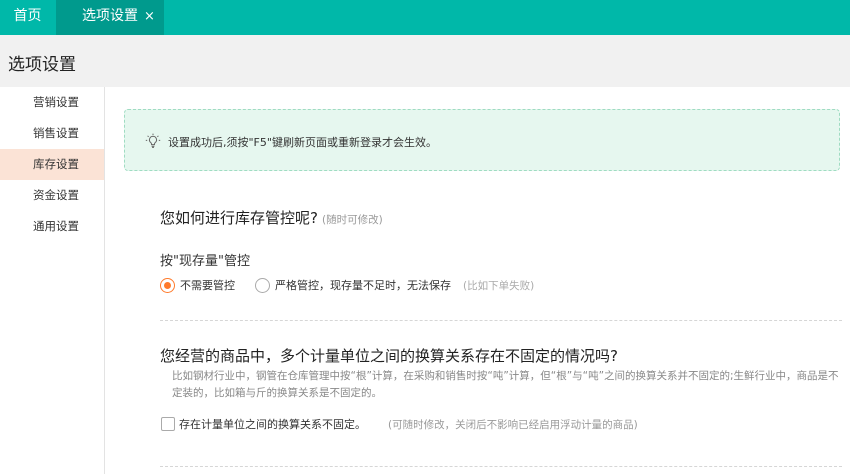 The image size is (850, 474). What do you see at coordinates (352, 220) in the screenshot?
I see `question-hint: (随时可修改)` at bounding box center [352, 220].